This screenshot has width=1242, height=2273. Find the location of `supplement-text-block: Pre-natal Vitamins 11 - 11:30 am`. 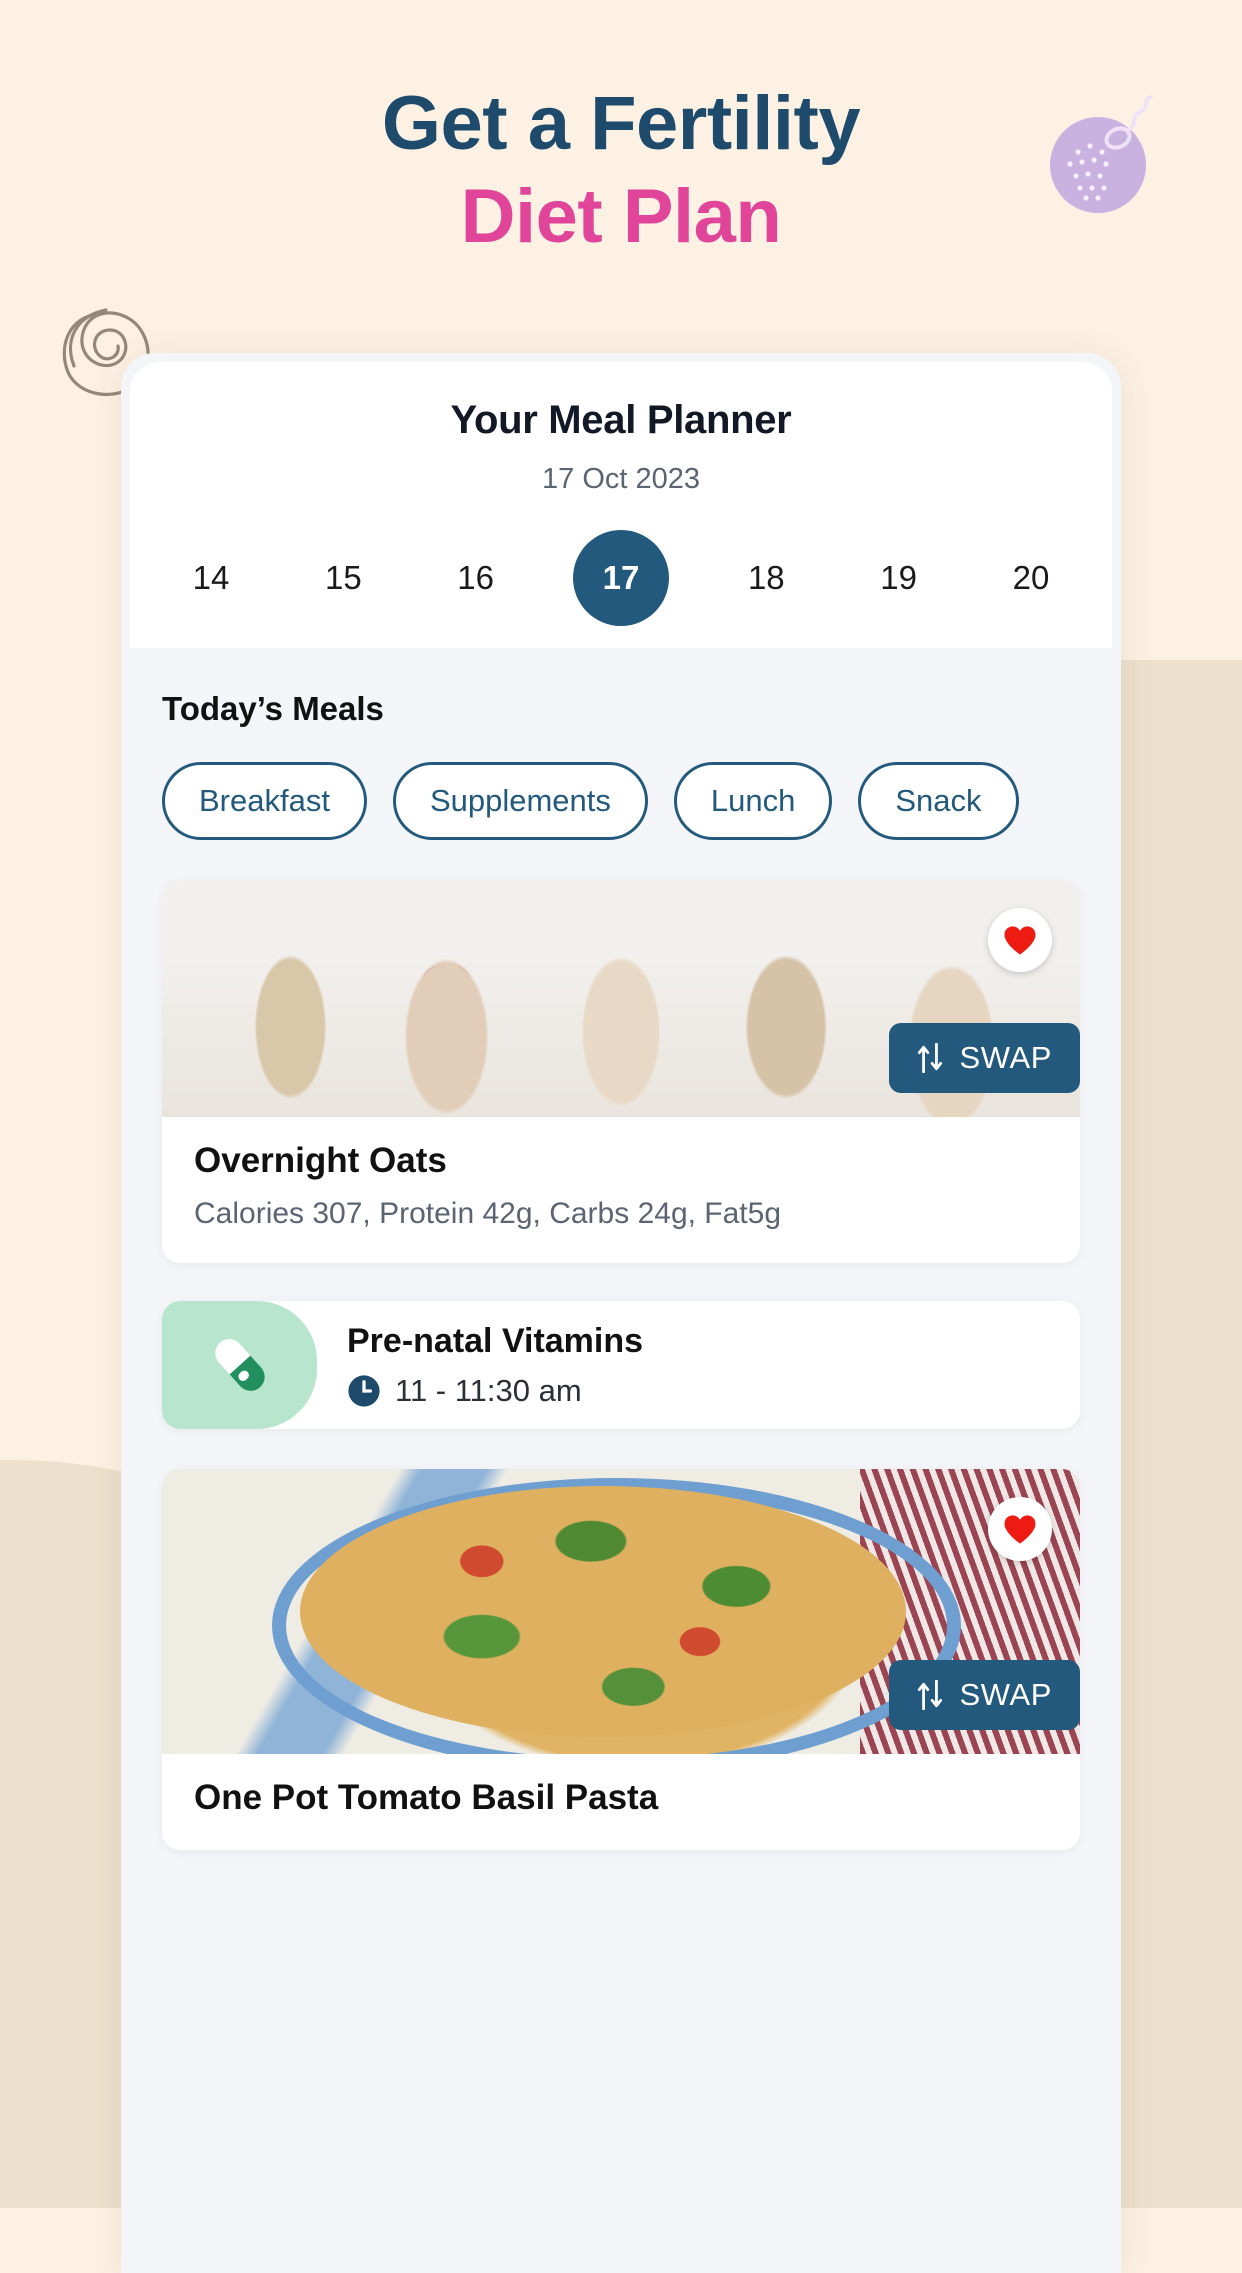

supplement-text-block: Pre-natal Vitamins 11 - 11:30 am is located at coordinates (480, 1365).